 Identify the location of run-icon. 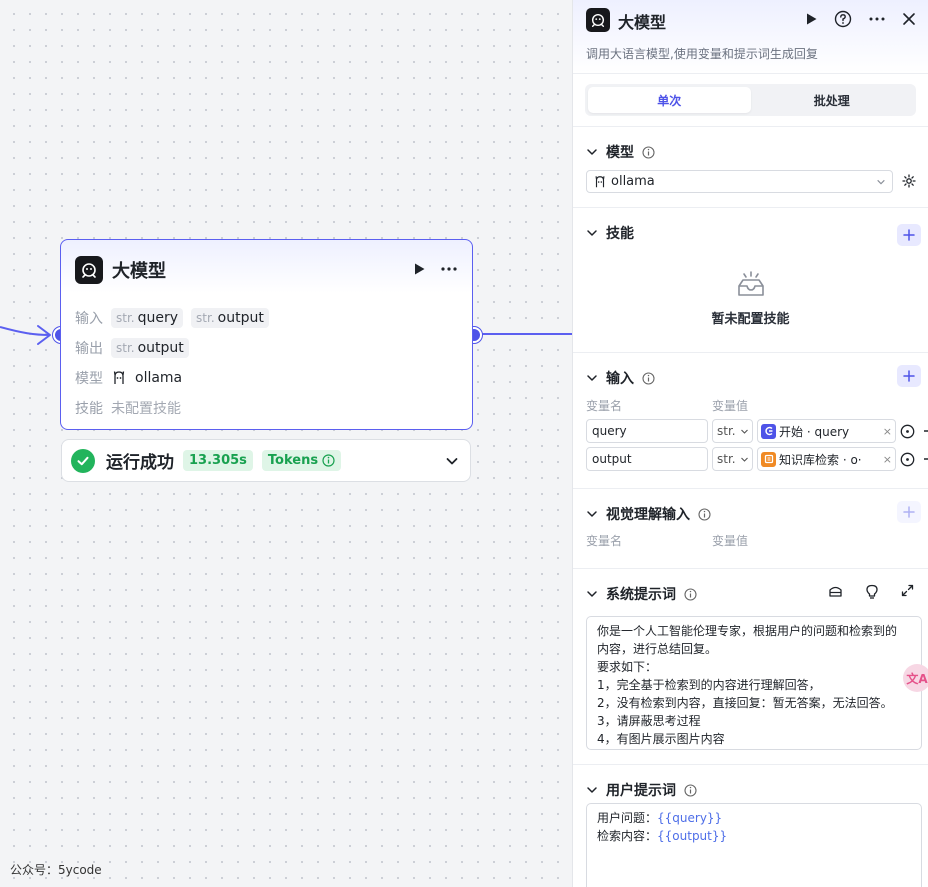
(811, 19).